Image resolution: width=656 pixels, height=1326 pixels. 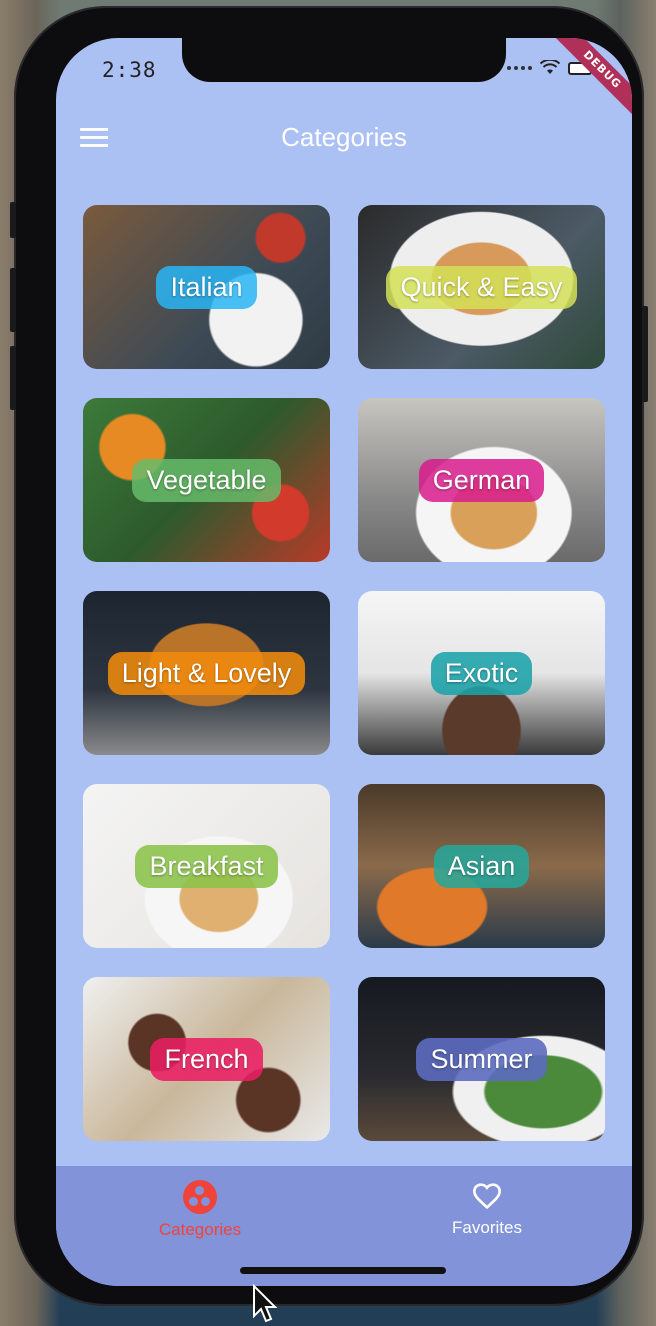 I want to click on category-label: Quick & Easy, so click(x=481, y=287).